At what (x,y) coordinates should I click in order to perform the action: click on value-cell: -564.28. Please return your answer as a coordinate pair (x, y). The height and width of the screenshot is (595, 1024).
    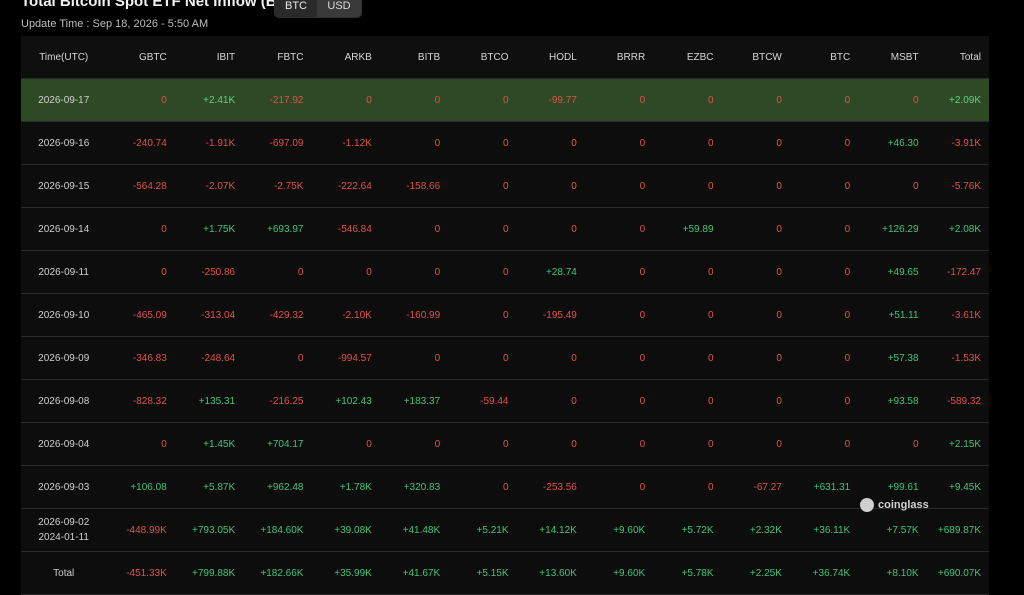
    Looking at the image, I should click on (140, 186).